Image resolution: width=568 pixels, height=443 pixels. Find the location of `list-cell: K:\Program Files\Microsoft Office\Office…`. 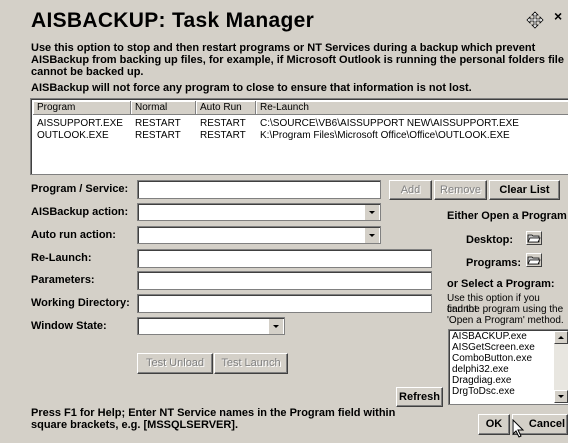

list-cell: K:\Program Files\Microsoft Office\Office… is located at coordinates (385, 135).